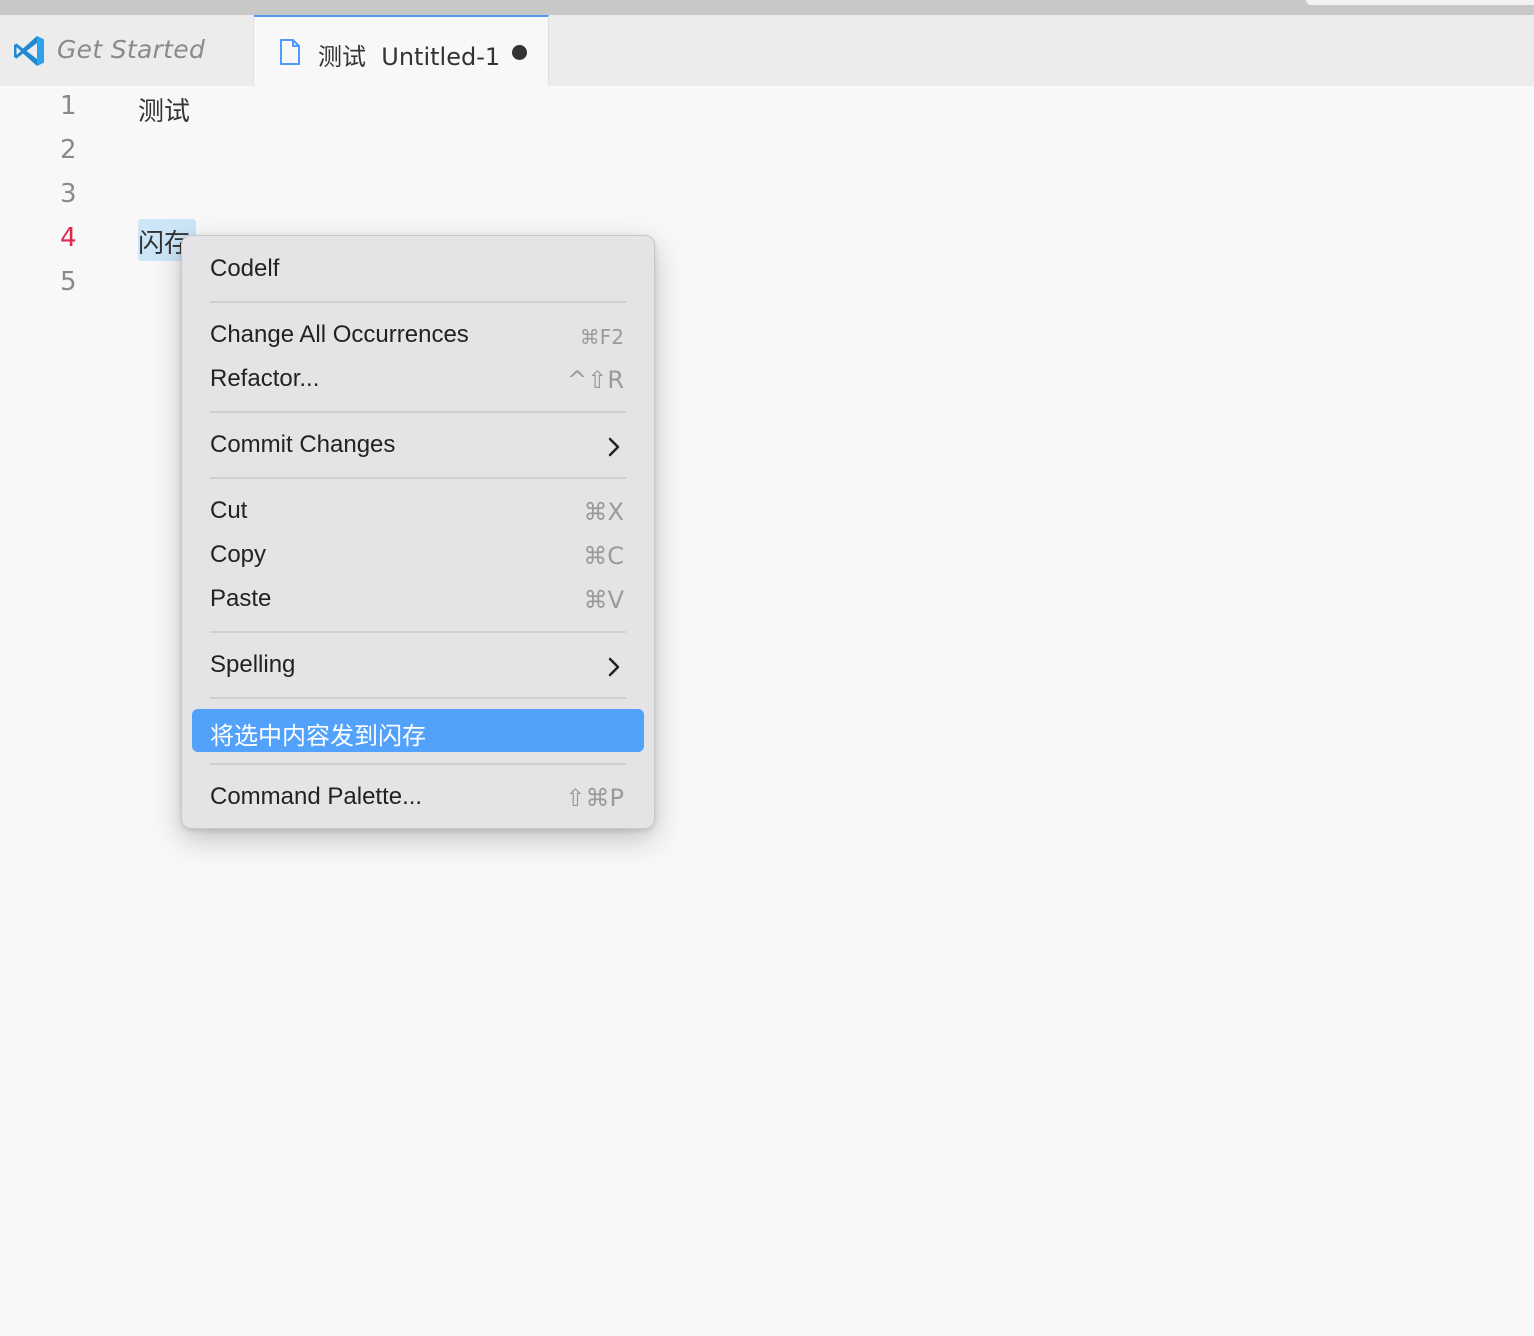  What do you see at coordinates (418, 666) in the screenshot?
I see `menu-item-spelling: Spelling` at bounding box center [418, 666].